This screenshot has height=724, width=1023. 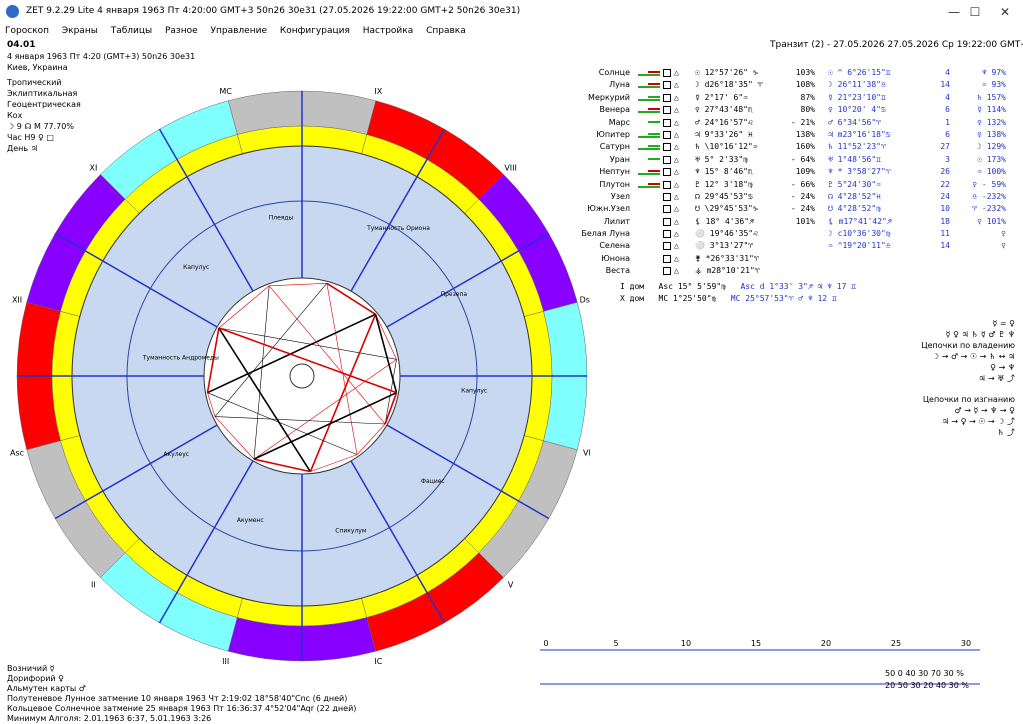 What do you see at coordinates (993, 72) in the screenshot?
I see `transit-percent: ♆ 97%` at bounding box center [993, 72].